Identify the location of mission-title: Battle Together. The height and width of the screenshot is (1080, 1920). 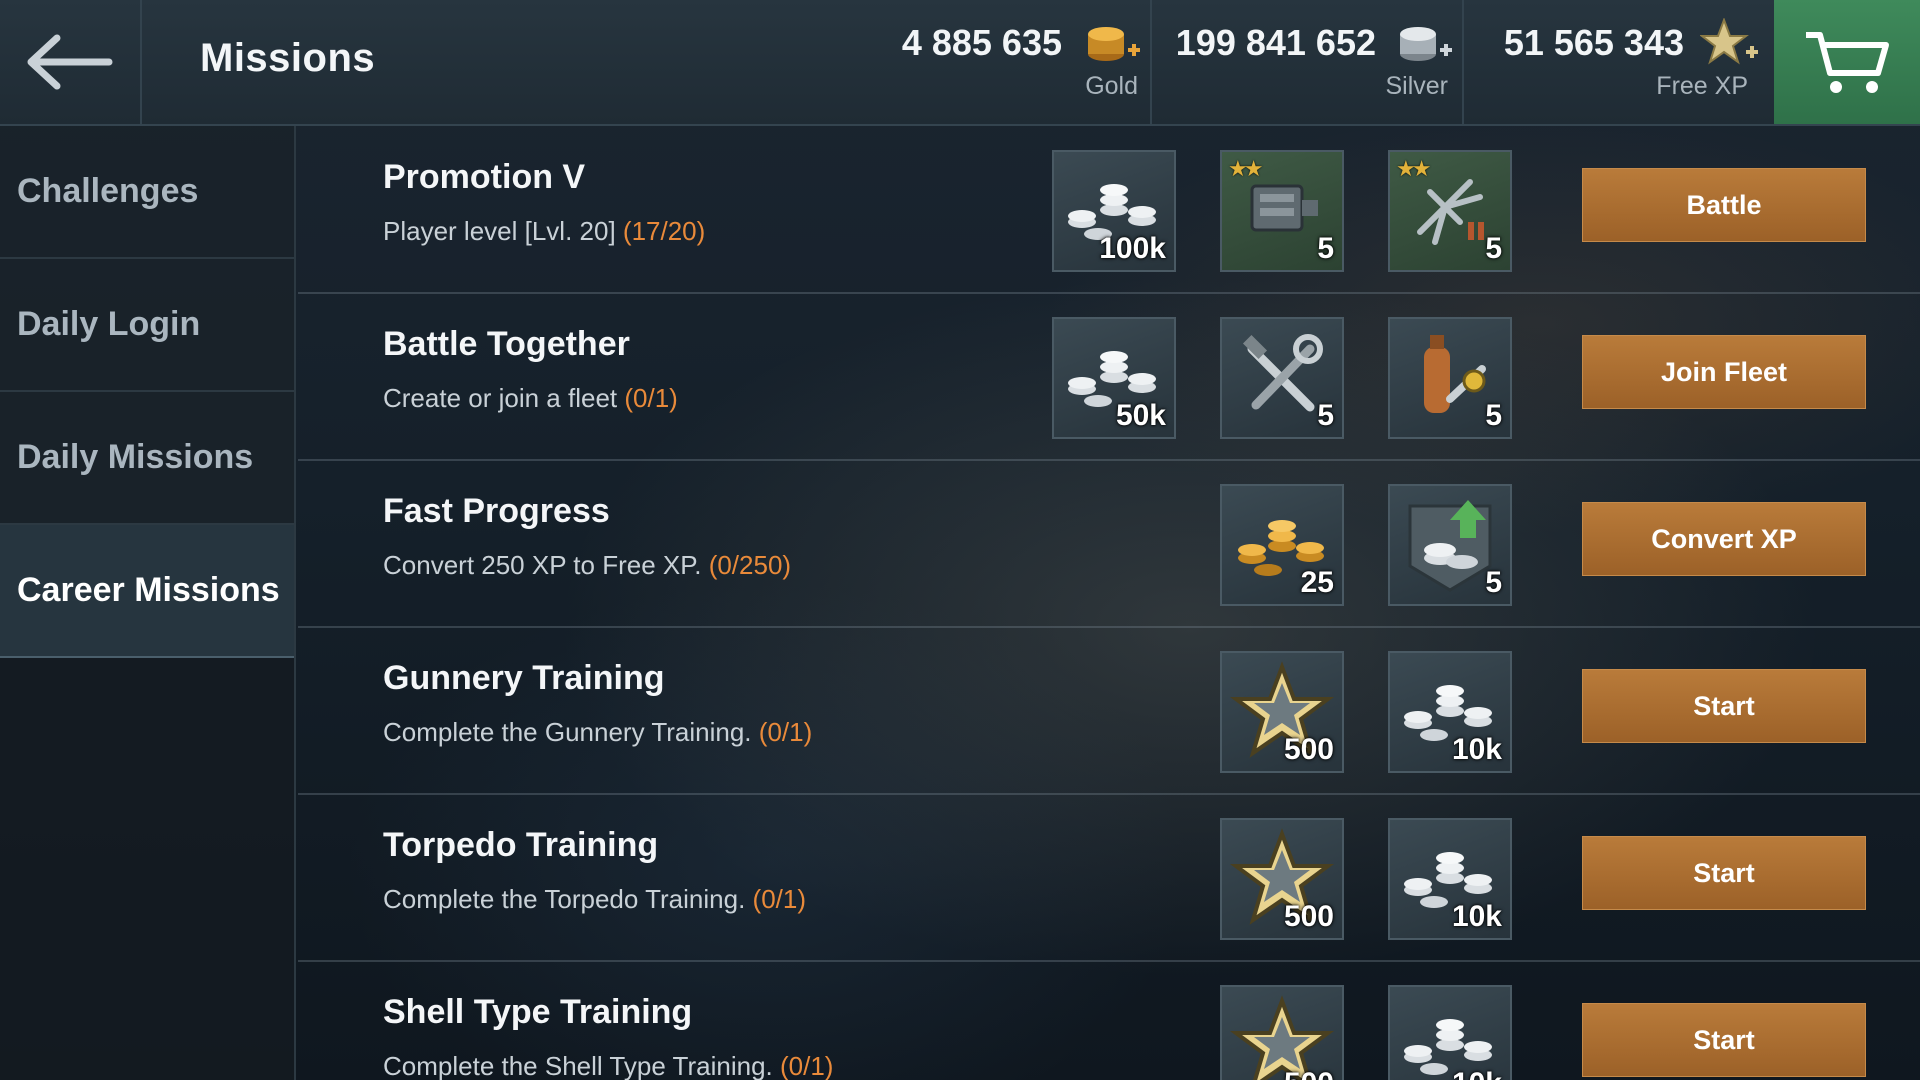
(506, 344).